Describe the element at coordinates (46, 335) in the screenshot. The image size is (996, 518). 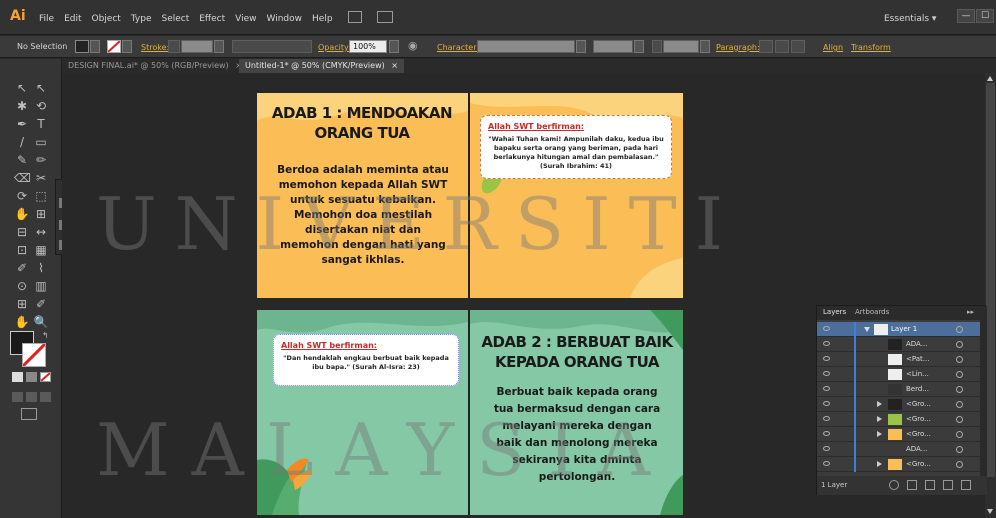
I see `swap-fill-stroke-icon: ↰` at that location.